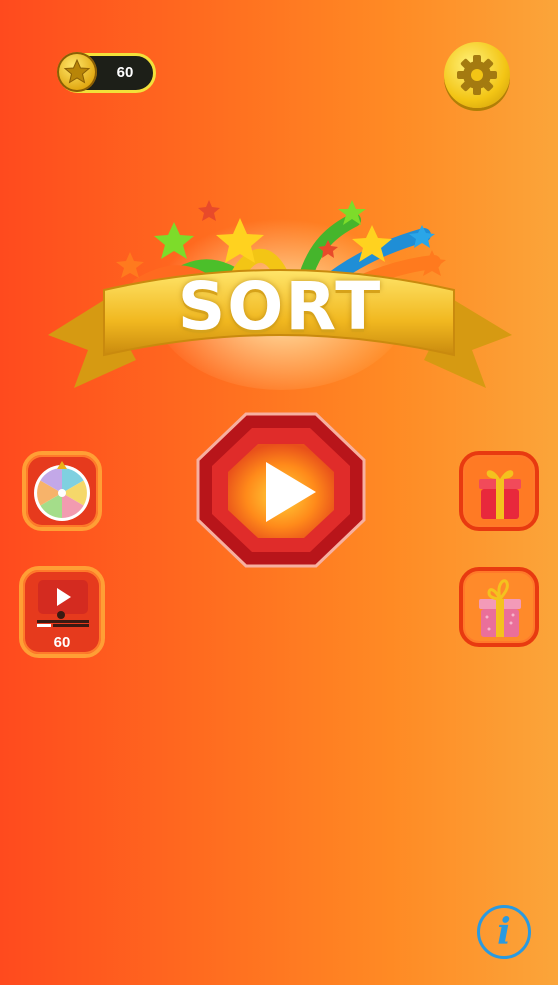 This screenshot has height=985, width=558. Describe the element at coordinates (106, 72) in the screenshot. I see `coin-counter: 60` at that location.